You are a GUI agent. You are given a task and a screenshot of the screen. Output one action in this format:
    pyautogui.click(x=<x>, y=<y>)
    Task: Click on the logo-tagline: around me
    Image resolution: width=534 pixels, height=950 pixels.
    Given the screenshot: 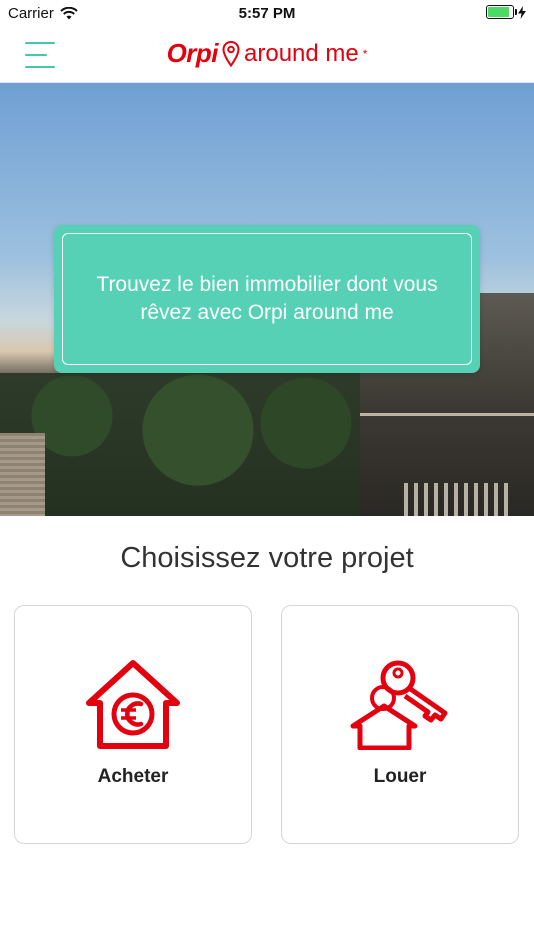 What is the action you would take?
    pyautogui.click(x=301, y=53)
    